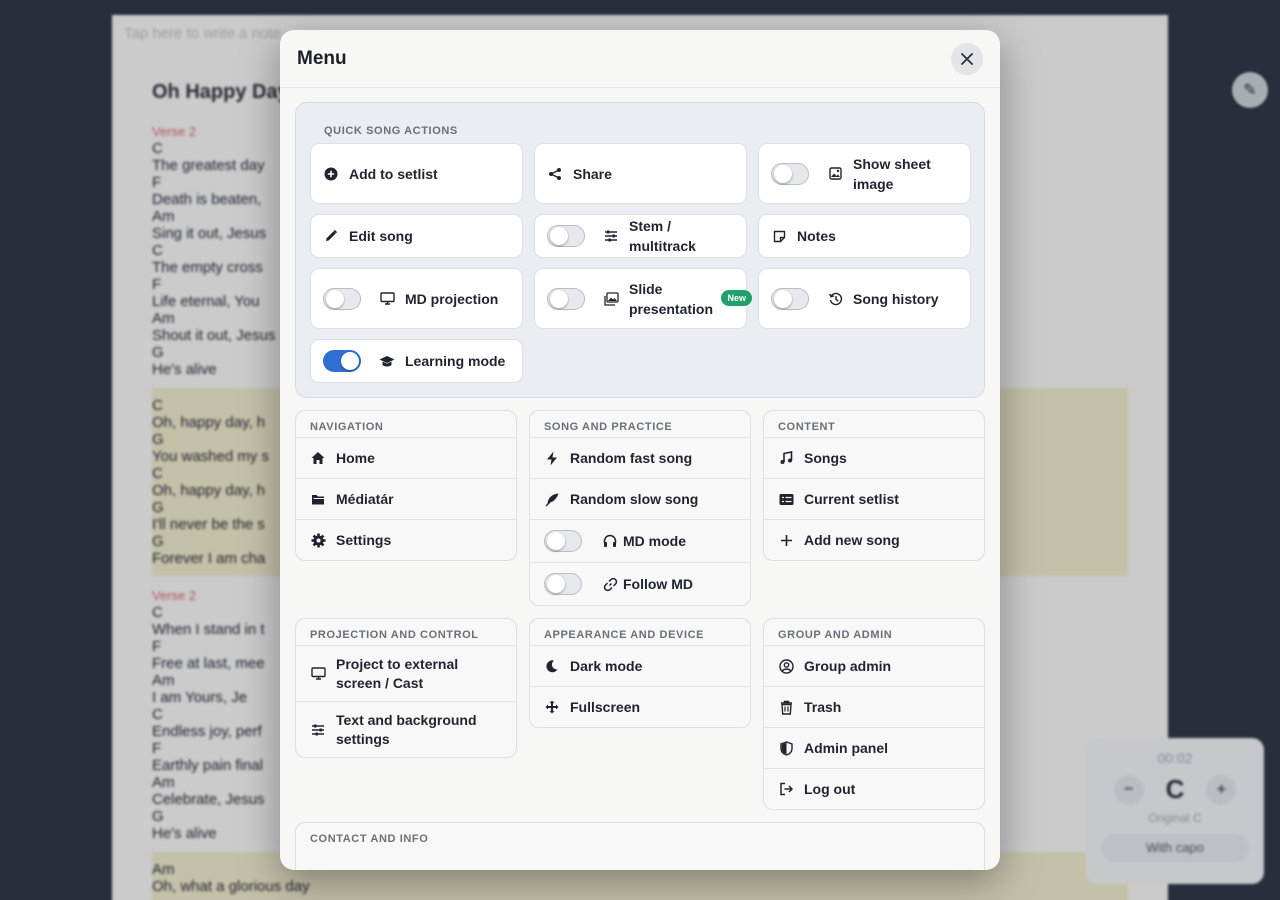 This screenshot has height=900, width=1280. I want to click on action-label: Learning mode, so click(455, 361).